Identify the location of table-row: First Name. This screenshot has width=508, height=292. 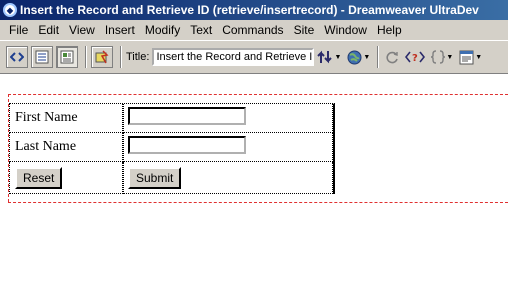
(171, 118).